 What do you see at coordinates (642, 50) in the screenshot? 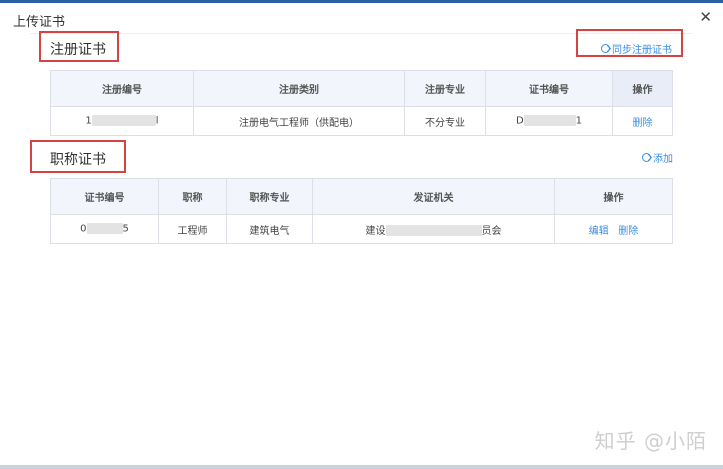
I see `sync-link-label: 同步注册证书` at bounding box center [642, 50].